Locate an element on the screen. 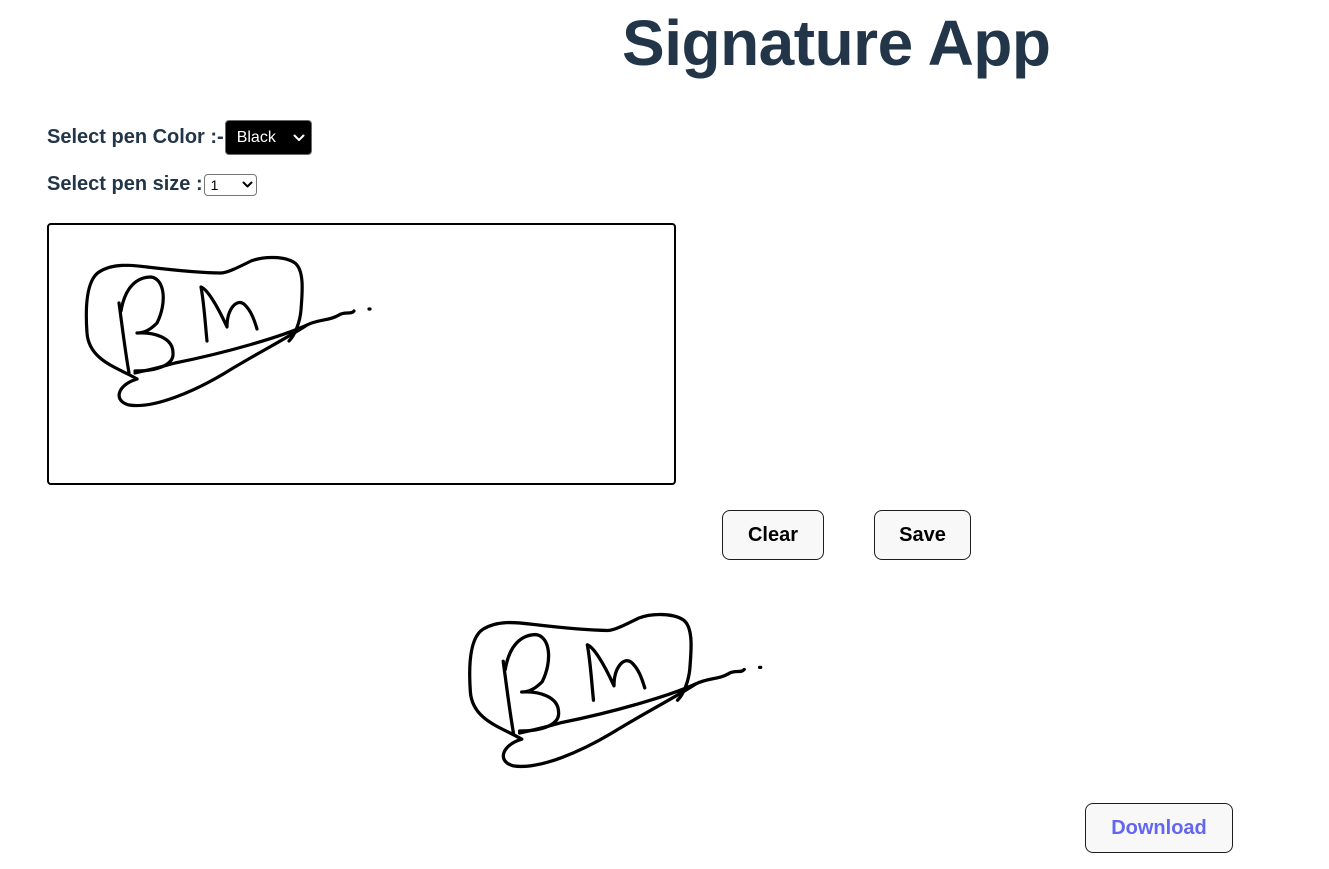 The image size is (1329, 869). save-button: Save is located at coordinates (922, 535).